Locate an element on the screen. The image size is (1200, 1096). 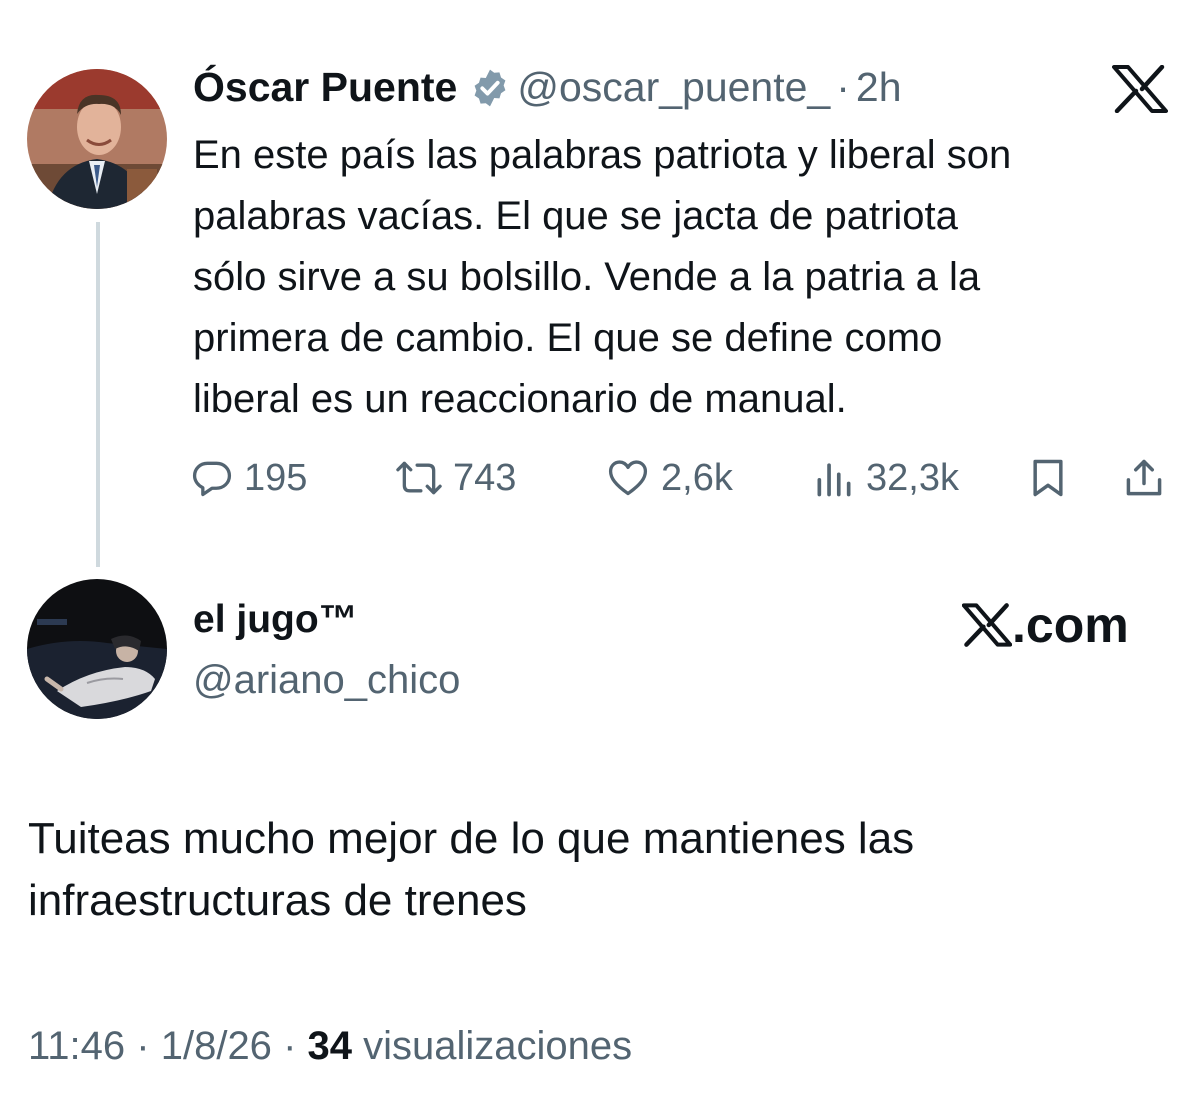
reply-time: 11:46 is located at coordinates (76, 1046).